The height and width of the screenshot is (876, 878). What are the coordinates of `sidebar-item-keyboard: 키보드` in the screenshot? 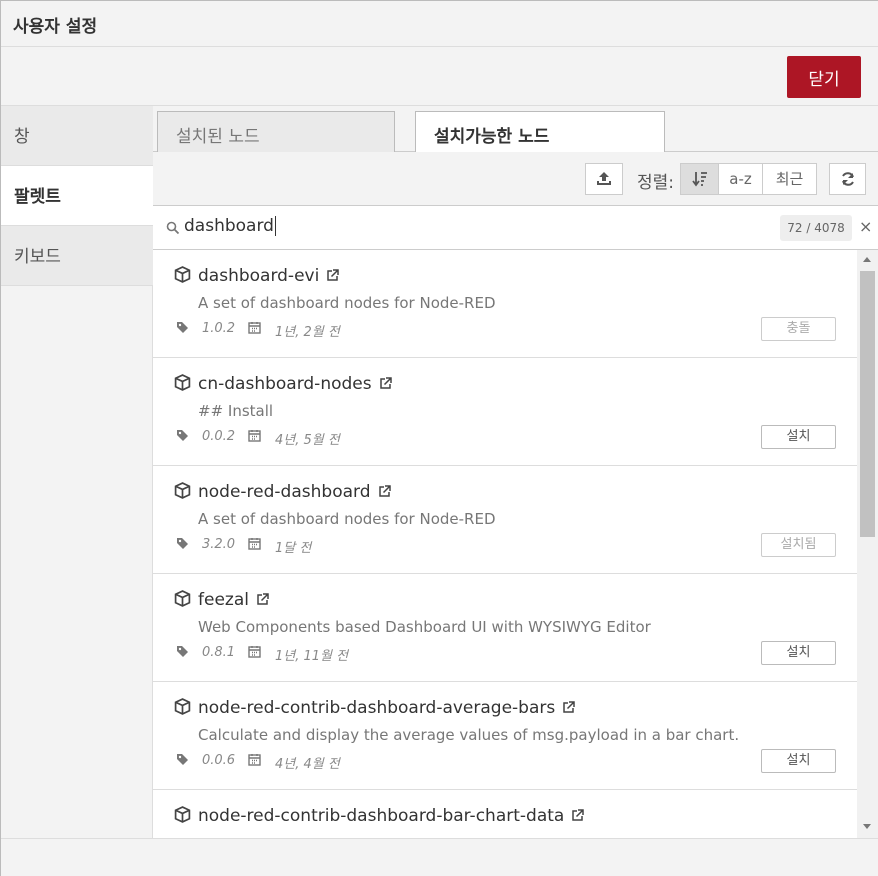 It's located at (77, 256).